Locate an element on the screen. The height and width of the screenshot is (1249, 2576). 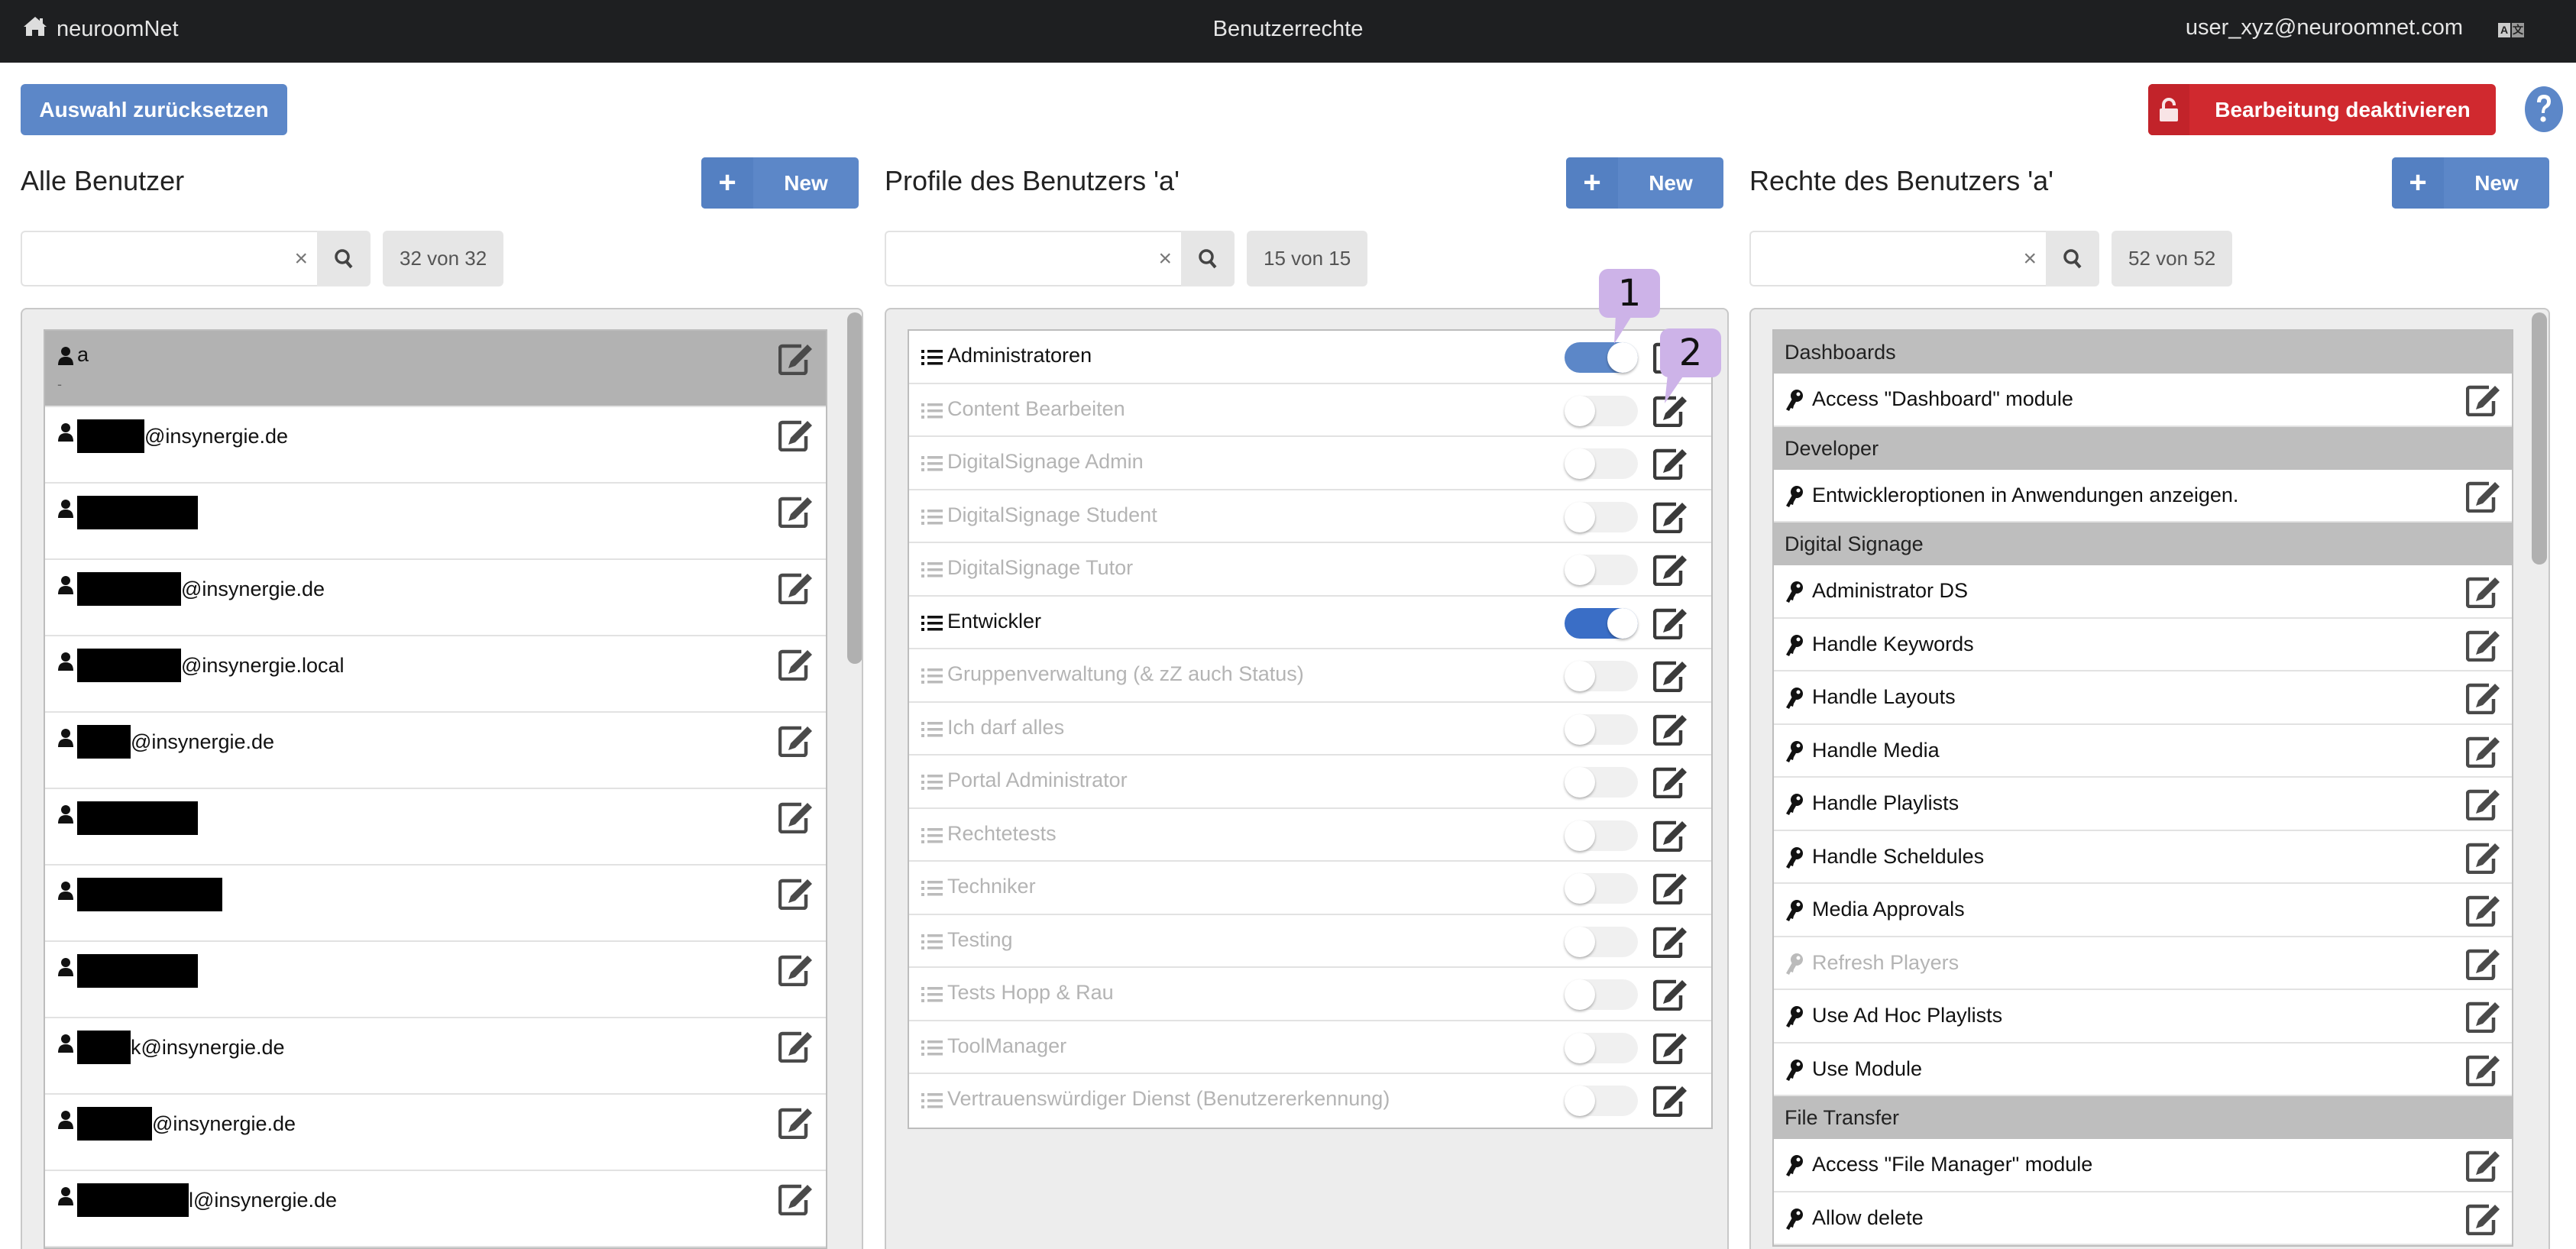
rights-search-input is located at coordinates (1873, 258).